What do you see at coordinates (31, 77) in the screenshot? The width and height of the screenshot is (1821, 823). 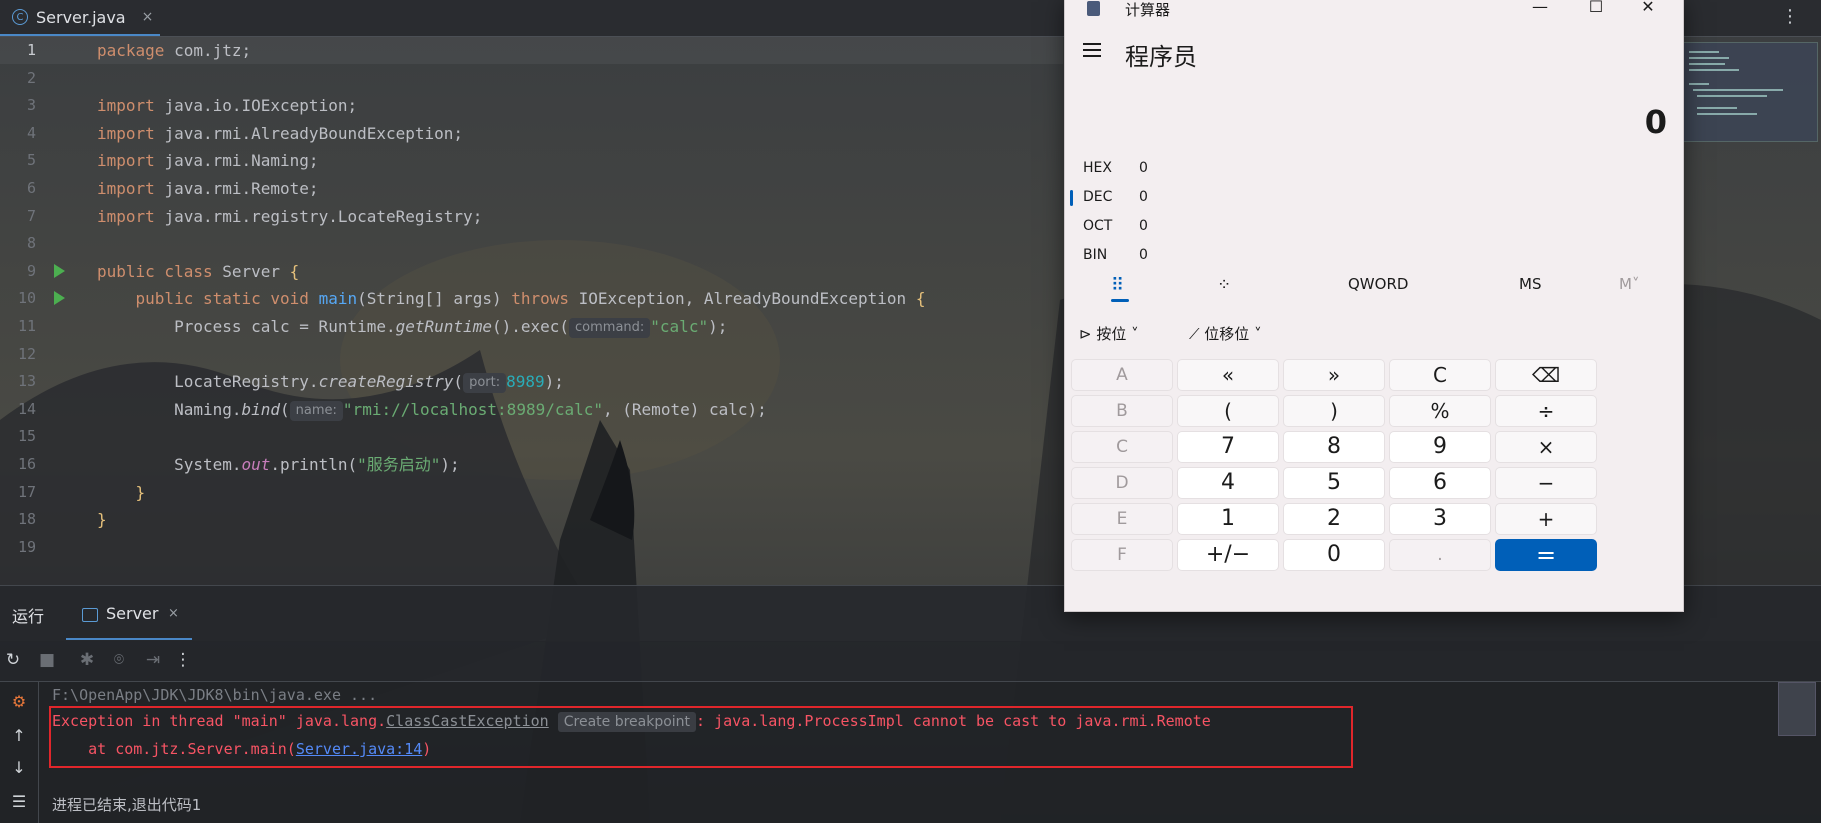 I see `line-number: 2` at bounding box center [31, 77].